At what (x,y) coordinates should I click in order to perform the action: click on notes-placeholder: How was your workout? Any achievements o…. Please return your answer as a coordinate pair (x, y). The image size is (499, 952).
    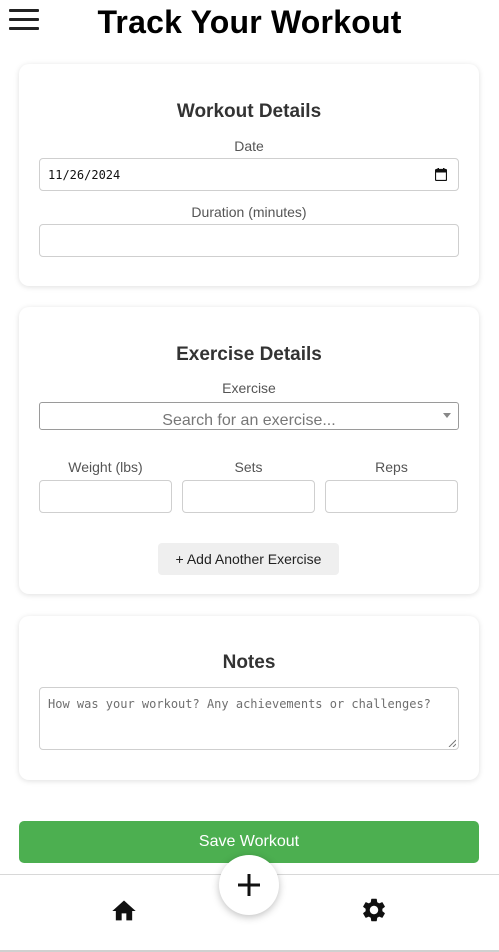
    Looking at the image, I should click on (239, 704).